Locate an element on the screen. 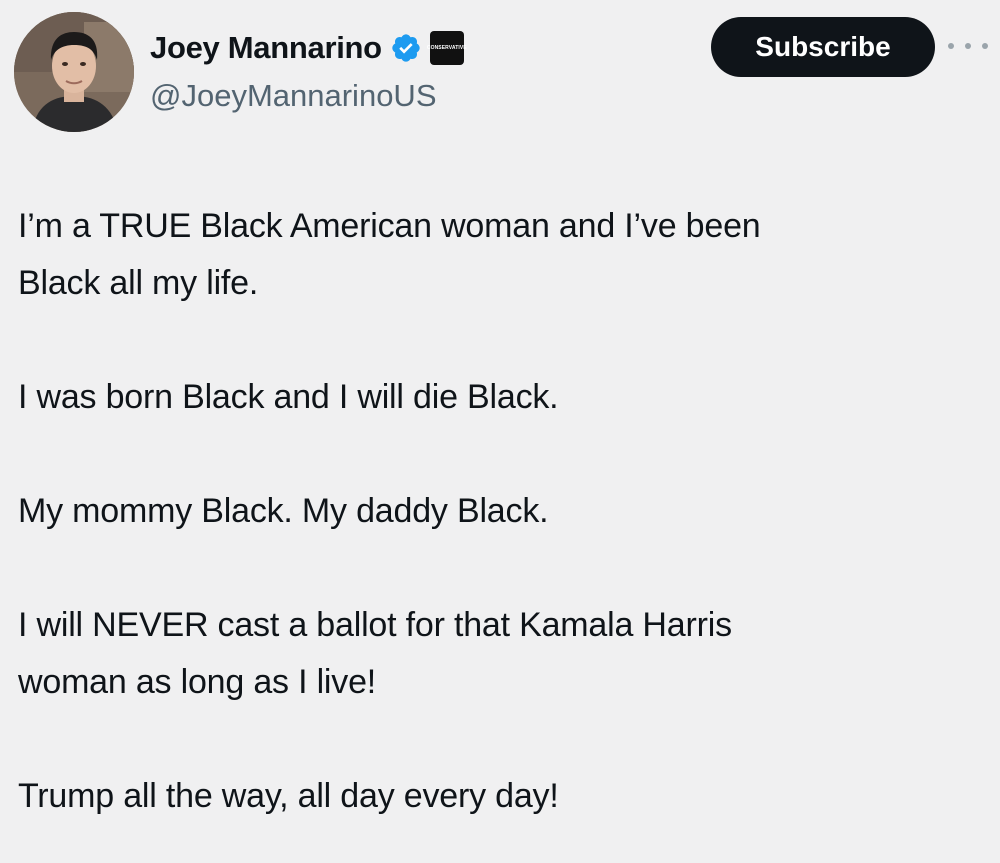 Image resolution: width=1000 pixels, height=863 pixels. user-handle: @JoeyMannarinoUS is located at coordinates (293, 96).